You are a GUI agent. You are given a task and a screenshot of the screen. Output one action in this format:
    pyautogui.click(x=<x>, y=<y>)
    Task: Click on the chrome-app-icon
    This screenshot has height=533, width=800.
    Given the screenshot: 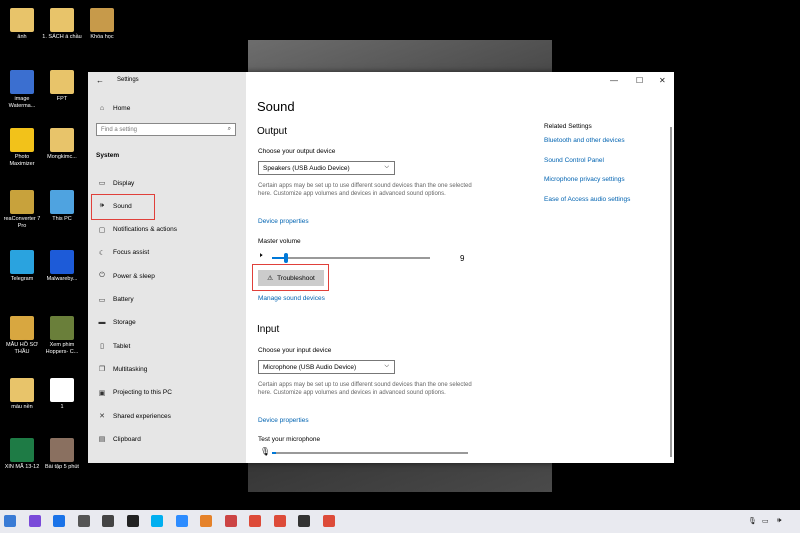 What is the action you would take?
    pyautogui.click(x=255, y=521)
    